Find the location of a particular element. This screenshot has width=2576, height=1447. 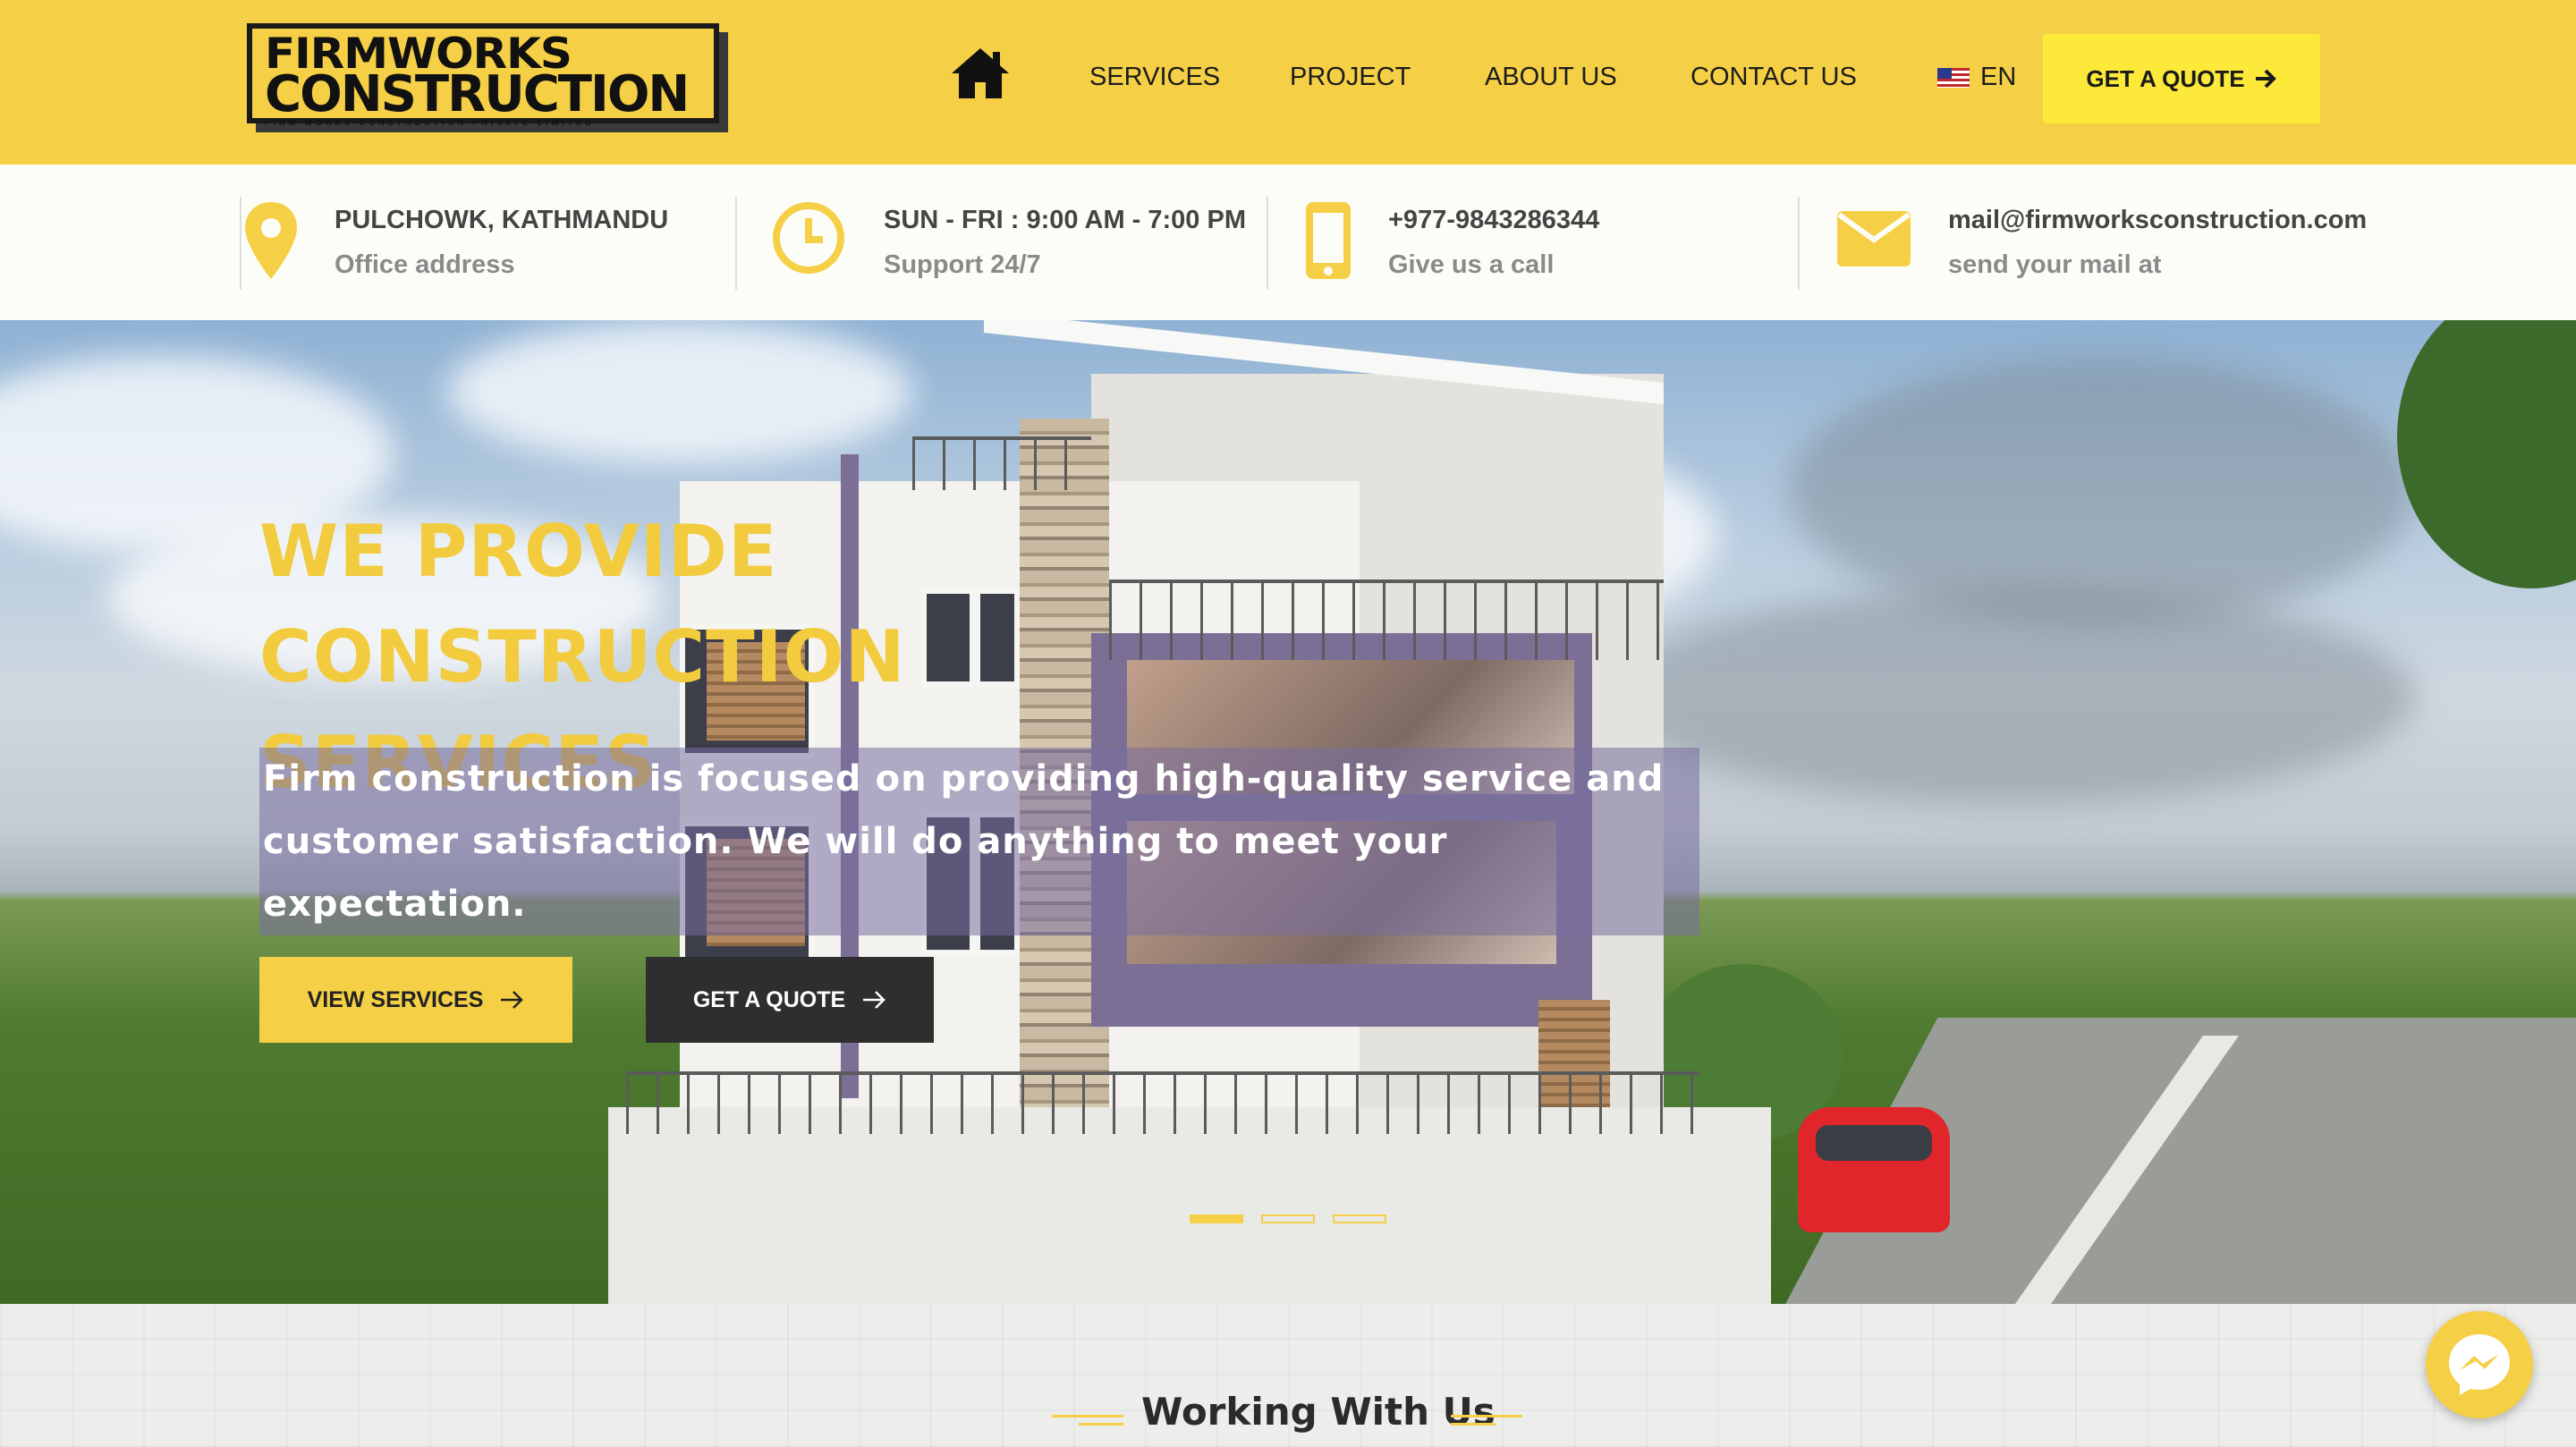

address-title: PULCHOWK, KATHMANDU is located at coordinates (502, 220).